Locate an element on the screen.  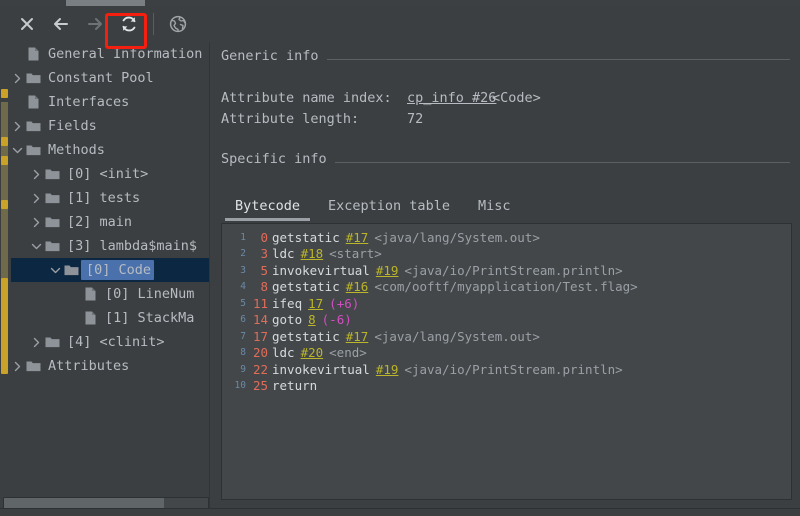
detail-tabs: Bytecode Exception table Misc is located at coordinates (372, 205).